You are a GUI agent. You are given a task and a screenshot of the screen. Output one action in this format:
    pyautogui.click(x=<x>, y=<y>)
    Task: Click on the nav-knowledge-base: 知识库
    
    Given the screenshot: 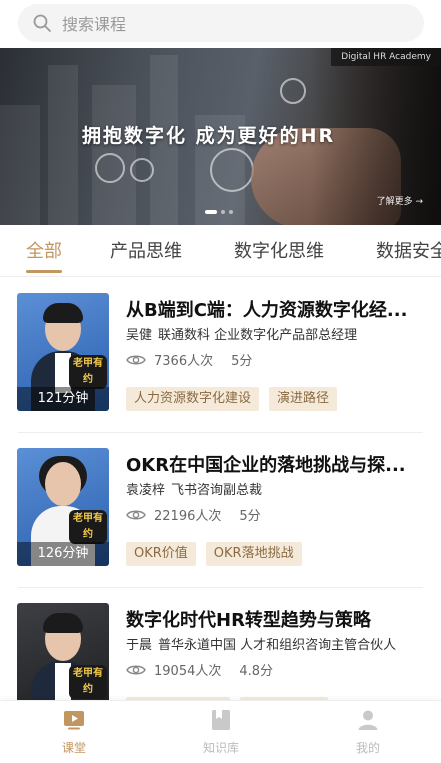 What is the action you would take?
    pyautogui.click(x=221, y=732)
    